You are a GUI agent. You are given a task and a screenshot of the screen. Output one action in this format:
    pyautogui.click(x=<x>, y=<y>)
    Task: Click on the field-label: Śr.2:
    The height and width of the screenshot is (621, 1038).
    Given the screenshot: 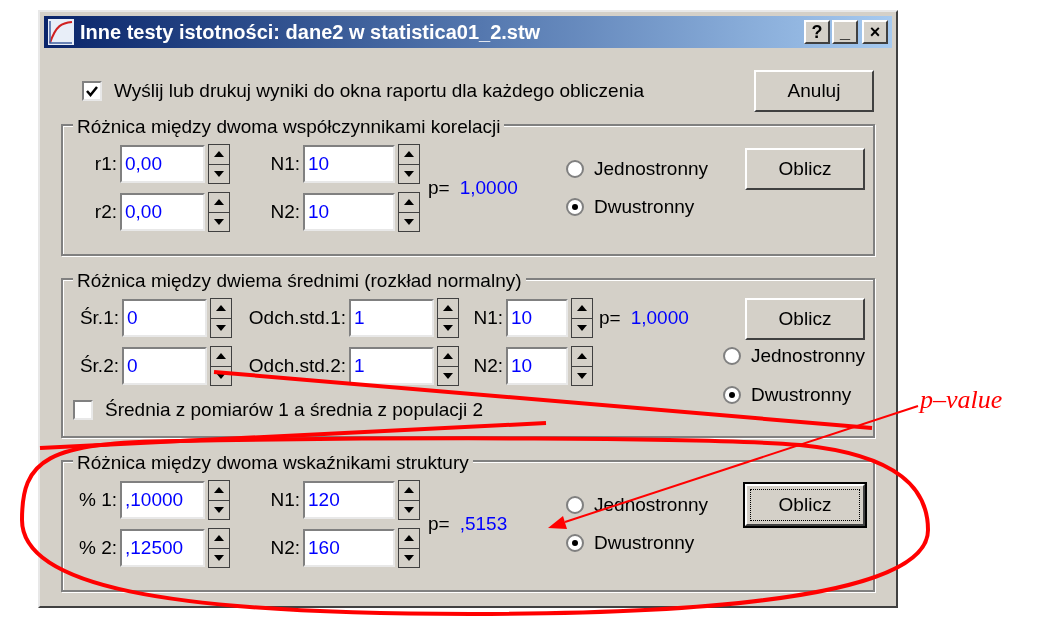 What is the action you would take?
    pyautogui.click(x=98, y=365)
    